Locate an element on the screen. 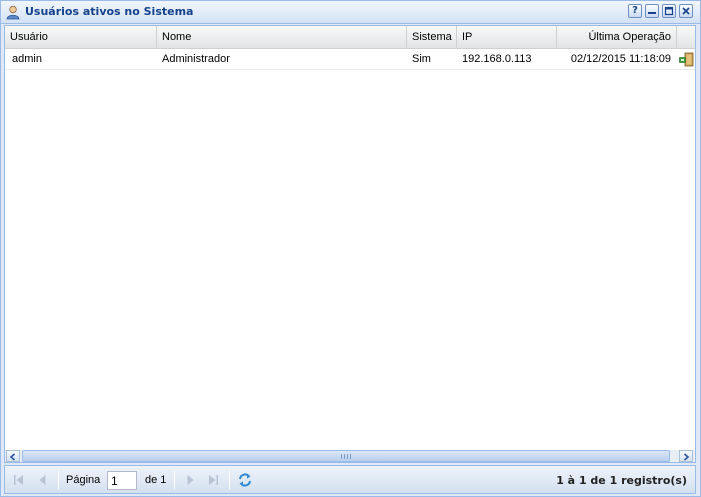  column-header-sistema: Sistema is located at coordinates (432, 37).